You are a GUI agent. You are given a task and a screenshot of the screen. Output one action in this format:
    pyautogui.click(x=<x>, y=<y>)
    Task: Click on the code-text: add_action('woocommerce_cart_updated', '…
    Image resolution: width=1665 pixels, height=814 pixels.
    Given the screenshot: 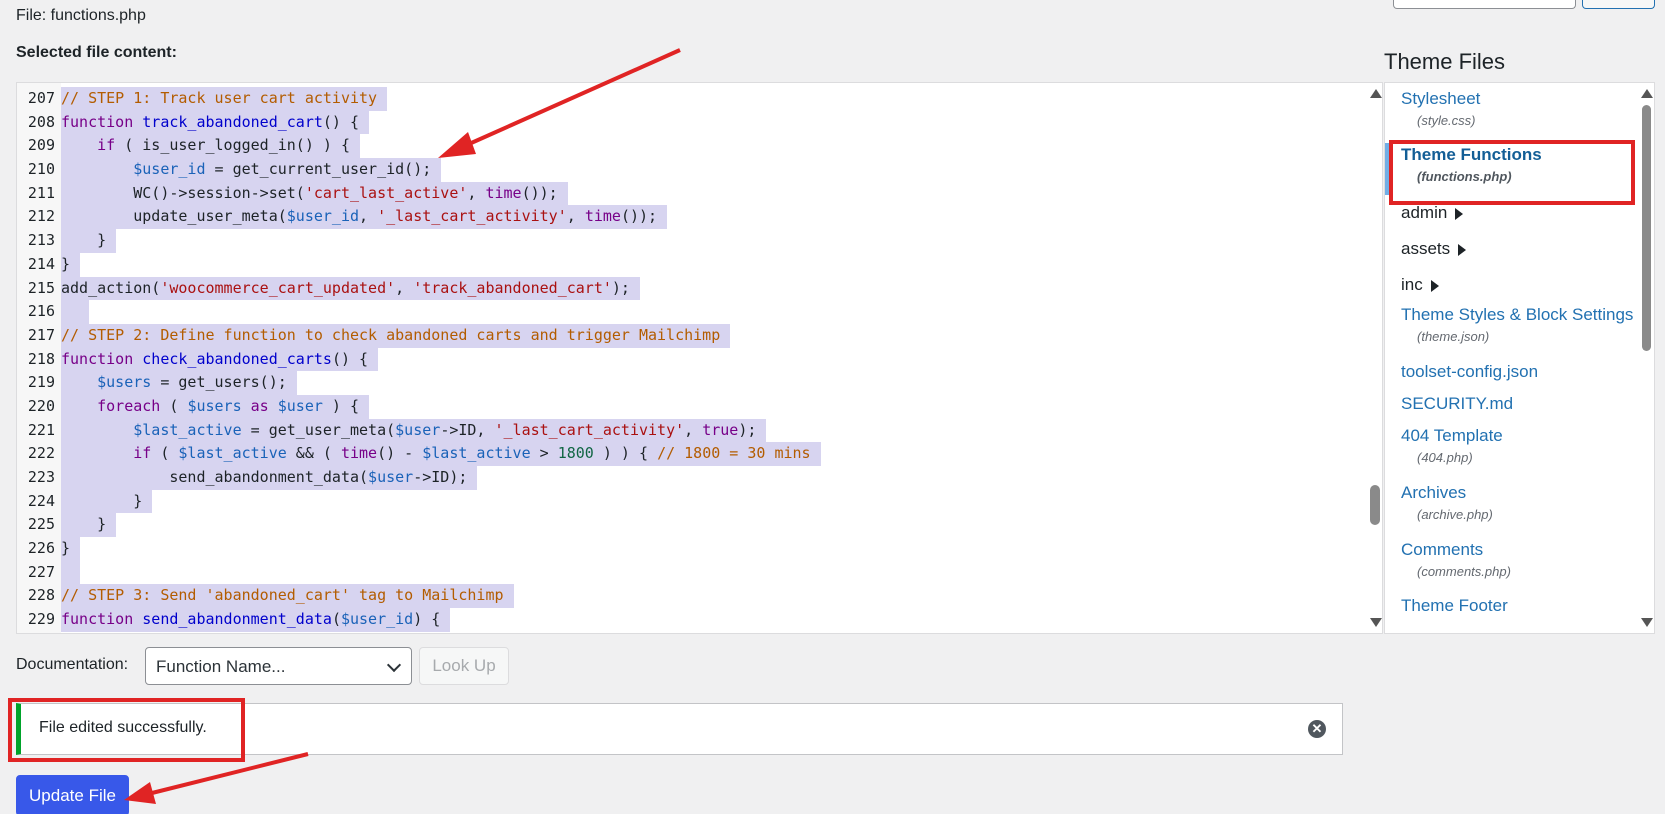 What is the action you would take?
    pyautogui.click(x=350, y=288)
    